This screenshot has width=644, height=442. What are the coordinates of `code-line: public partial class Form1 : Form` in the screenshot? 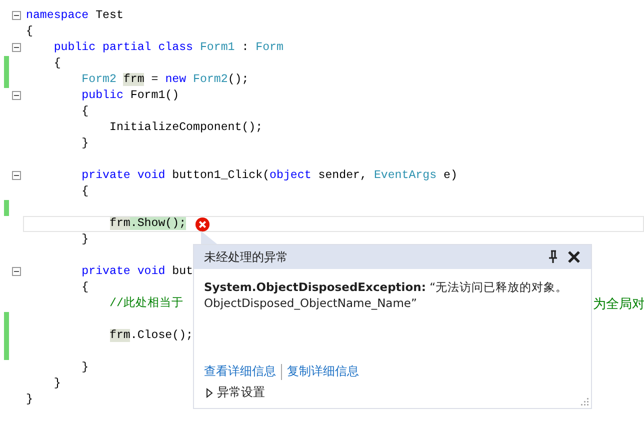 It's located at (168, 48).